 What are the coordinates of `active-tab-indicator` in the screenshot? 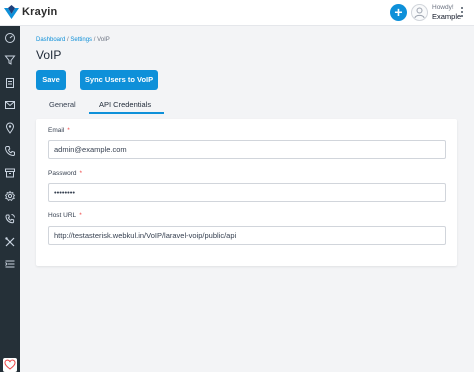 It's located at (126, 113).